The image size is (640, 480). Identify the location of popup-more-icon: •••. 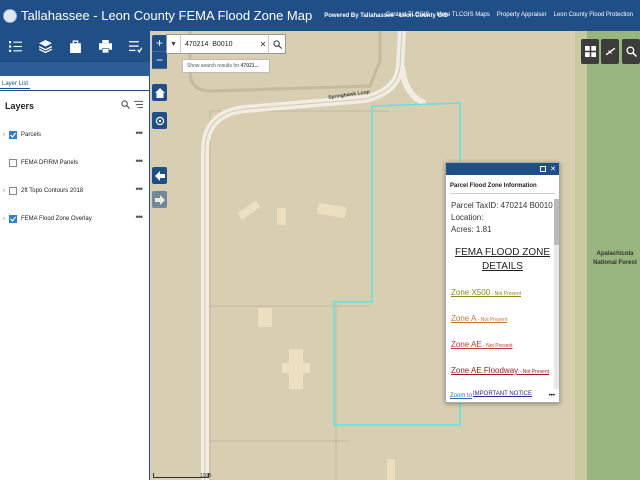
(552, 396).